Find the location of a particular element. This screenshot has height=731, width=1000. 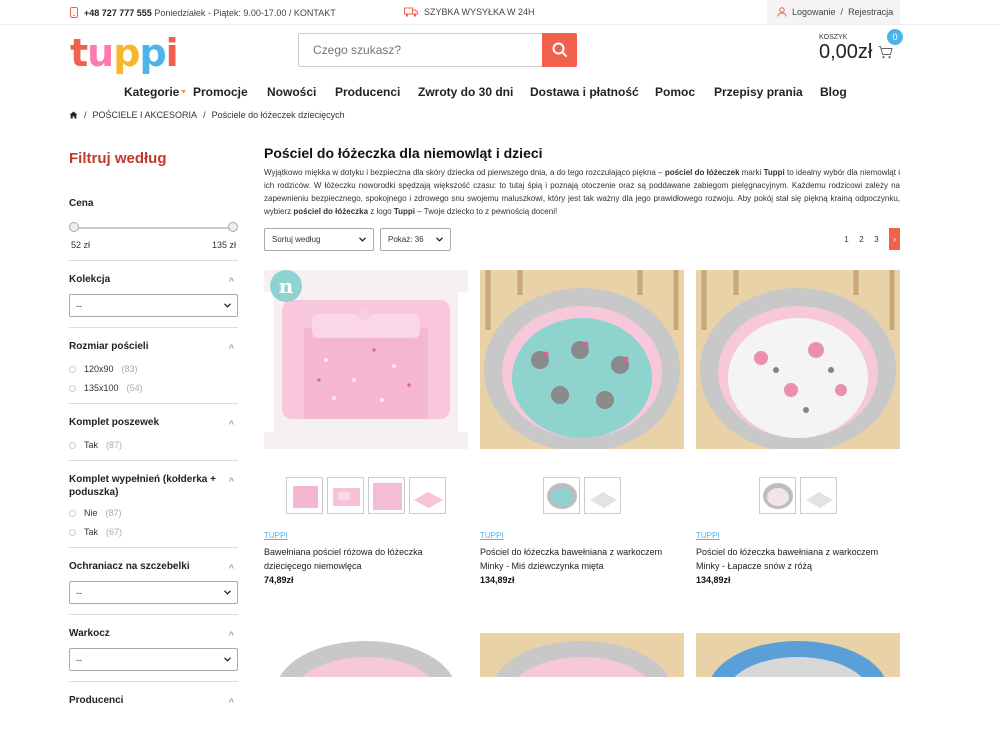

price-slider is located at coordinates (153, 228).